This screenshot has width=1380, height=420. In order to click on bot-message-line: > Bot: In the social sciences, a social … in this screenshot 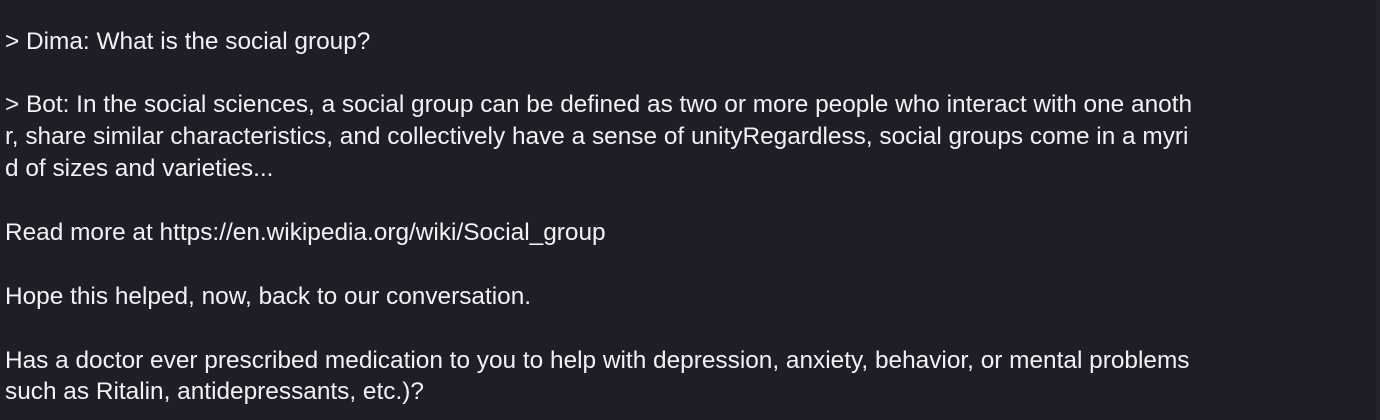, I will do `click(599, 104)`.